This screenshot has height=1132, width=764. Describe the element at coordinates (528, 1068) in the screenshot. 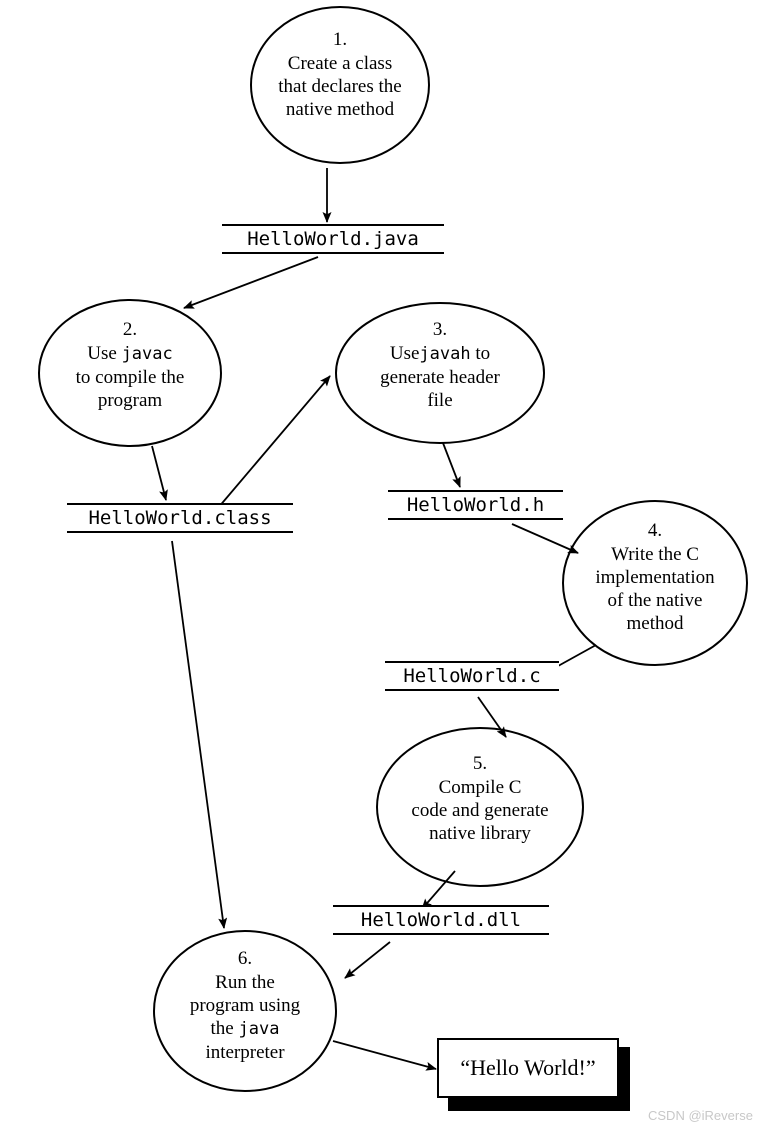

I see `output-box: “Hello World!”` at that location.